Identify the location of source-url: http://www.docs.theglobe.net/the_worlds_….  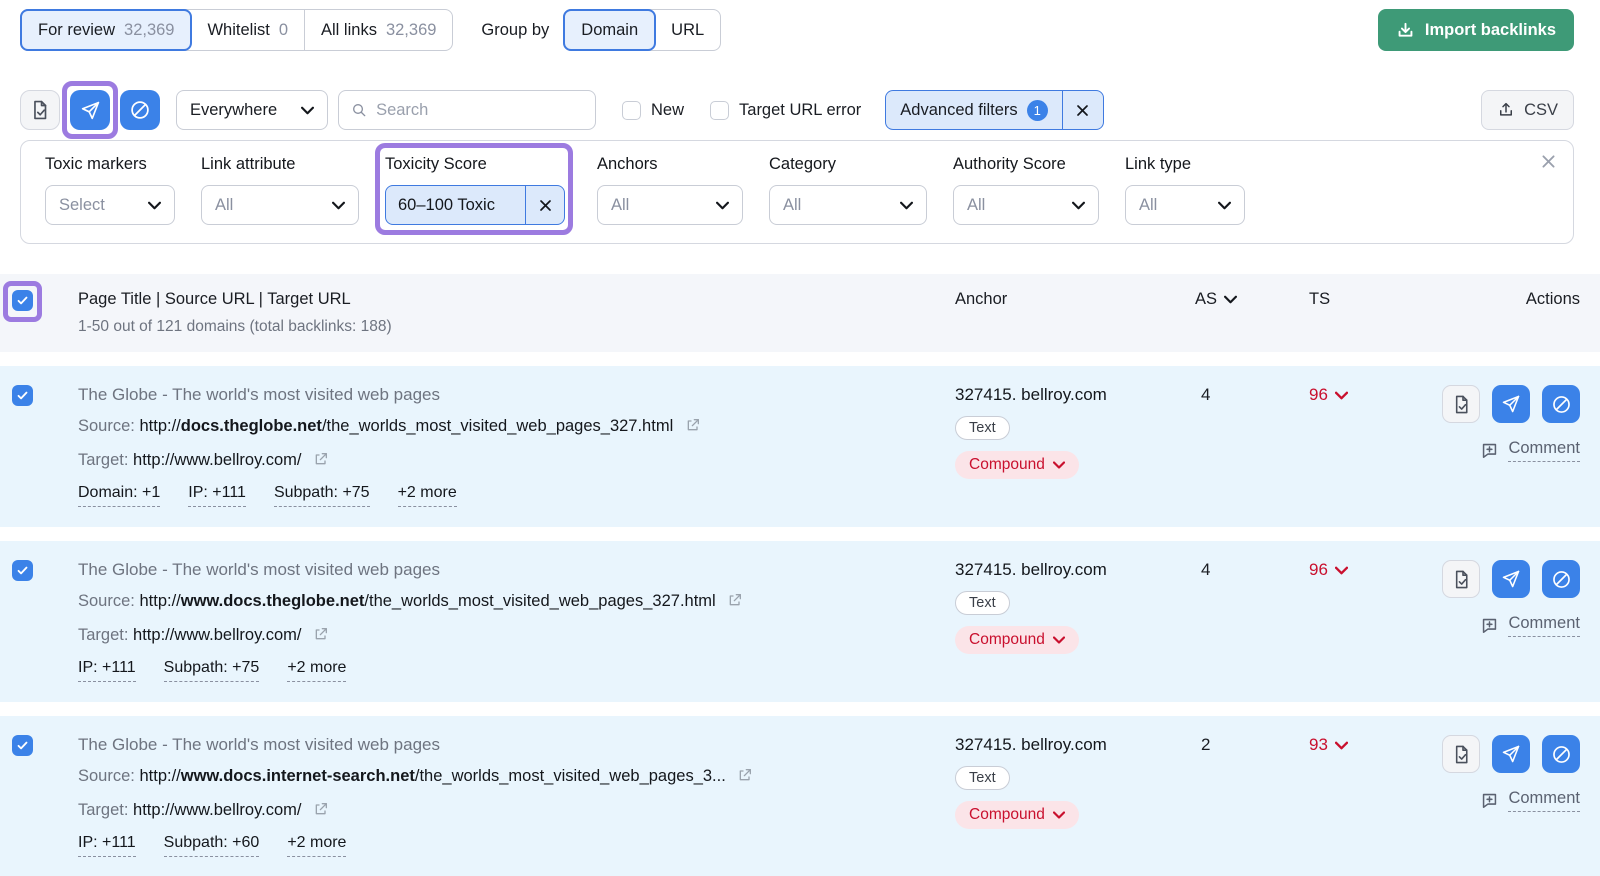
(427, 601).